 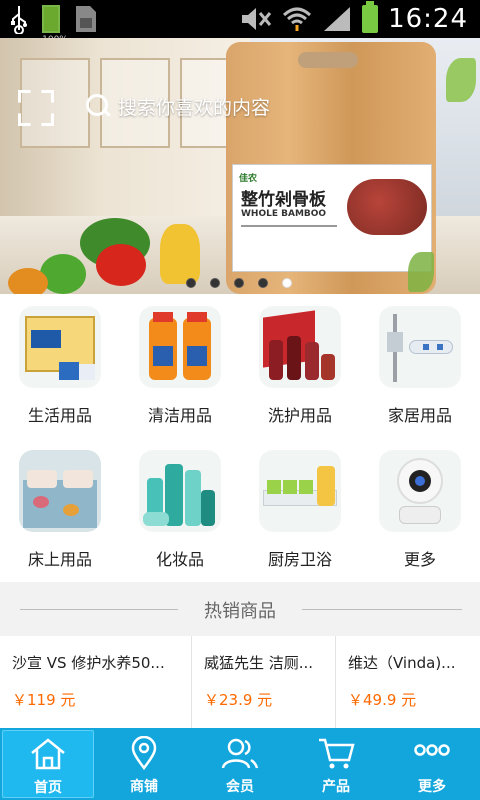 I want to click on category-cosmetics: 化妆品, so click(x=180, y=510).